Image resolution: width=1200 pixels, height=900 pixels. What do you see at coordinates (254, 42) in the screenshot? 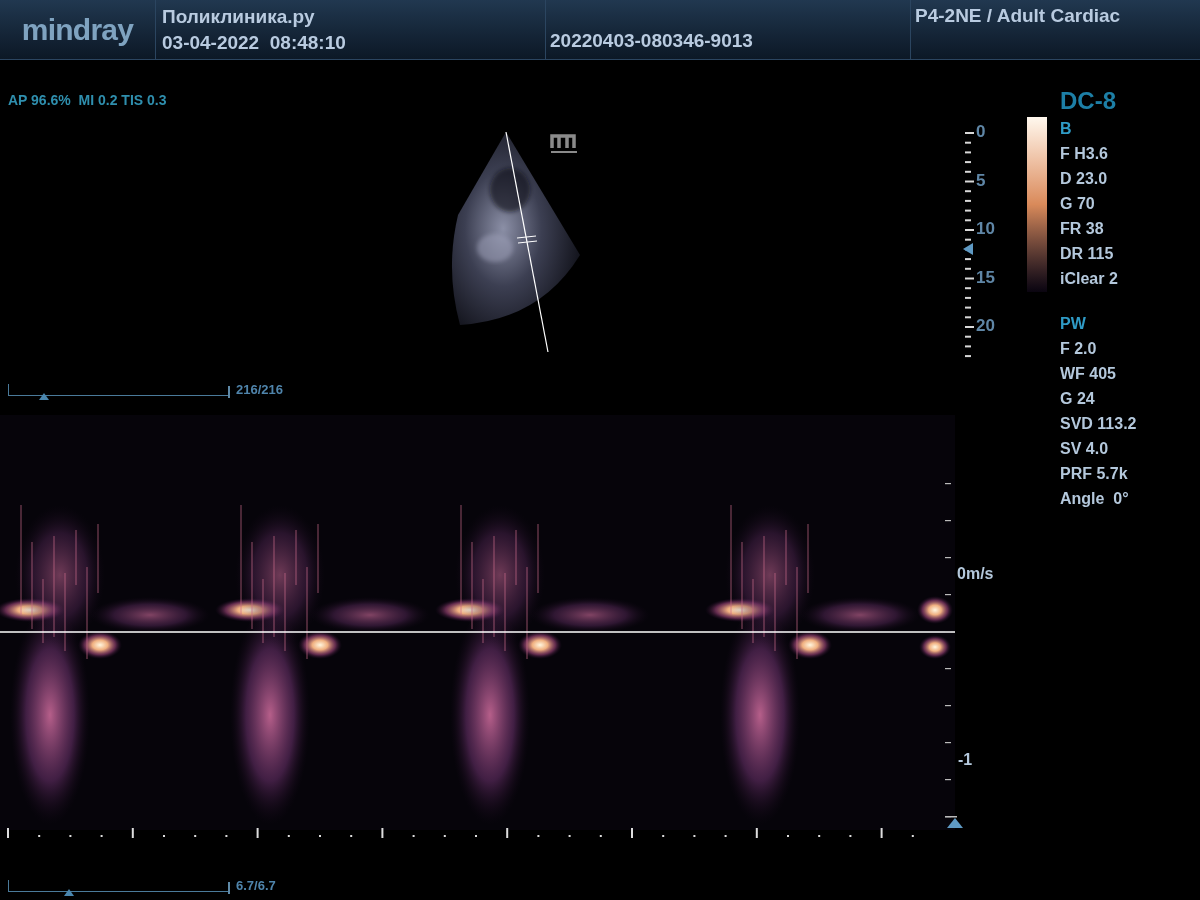
I see `exam-datetime: 03-04-2022 08:48:10` at bounding box center [254, 42].